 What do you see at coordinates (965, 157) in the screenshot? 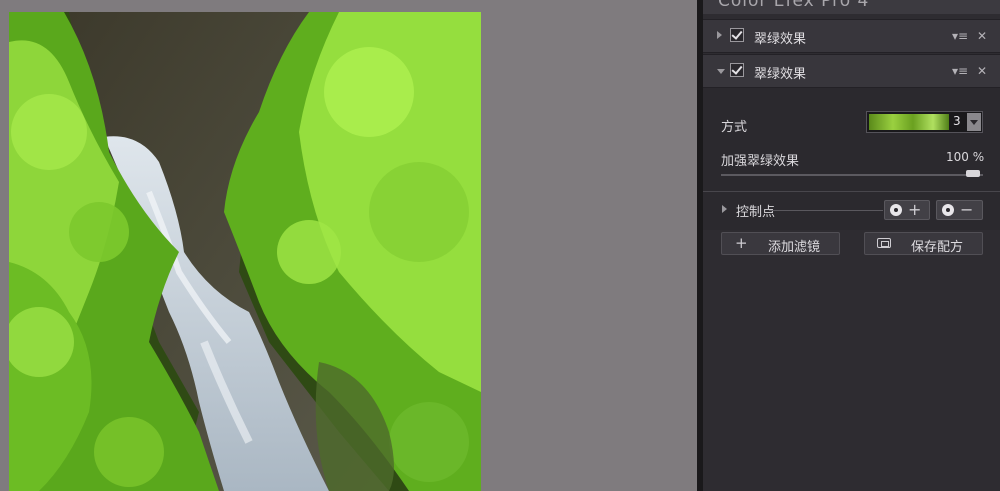
I see `strength-value: 100 %` at bounding box center [965, 157].